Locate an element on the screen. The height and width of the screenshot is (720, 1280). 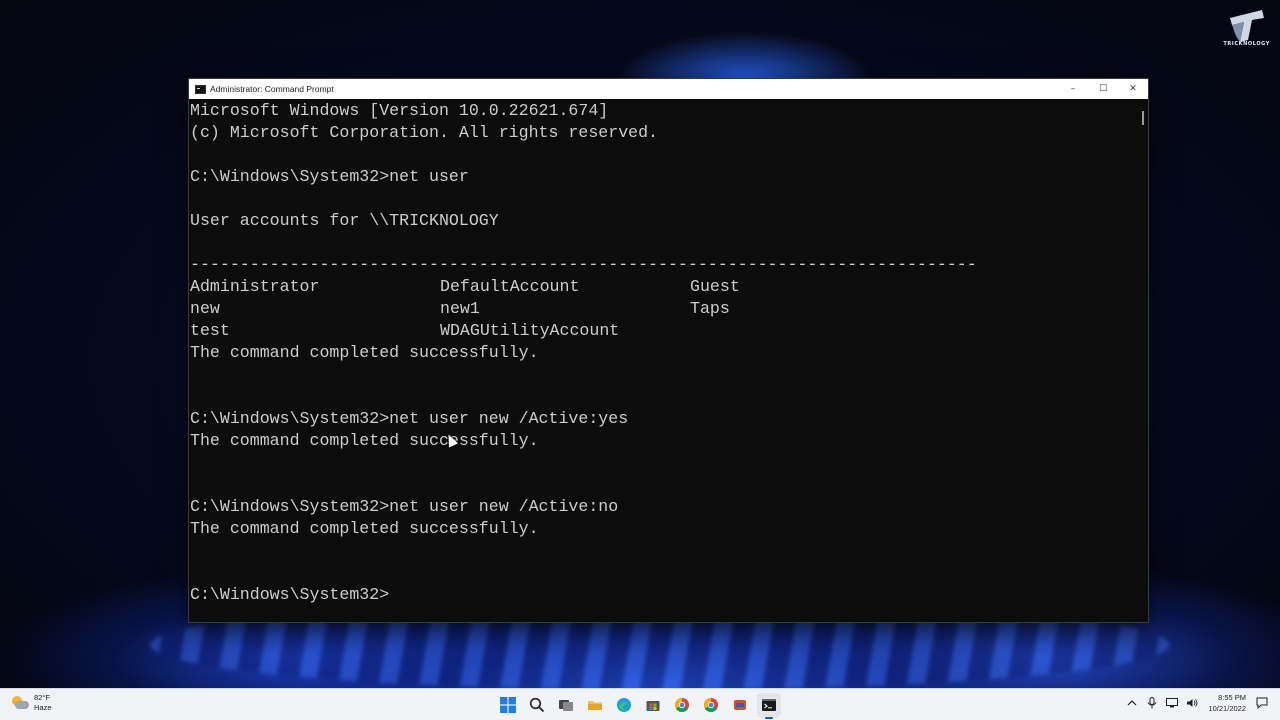
volume-icon is located at coordinates (1192, 703).